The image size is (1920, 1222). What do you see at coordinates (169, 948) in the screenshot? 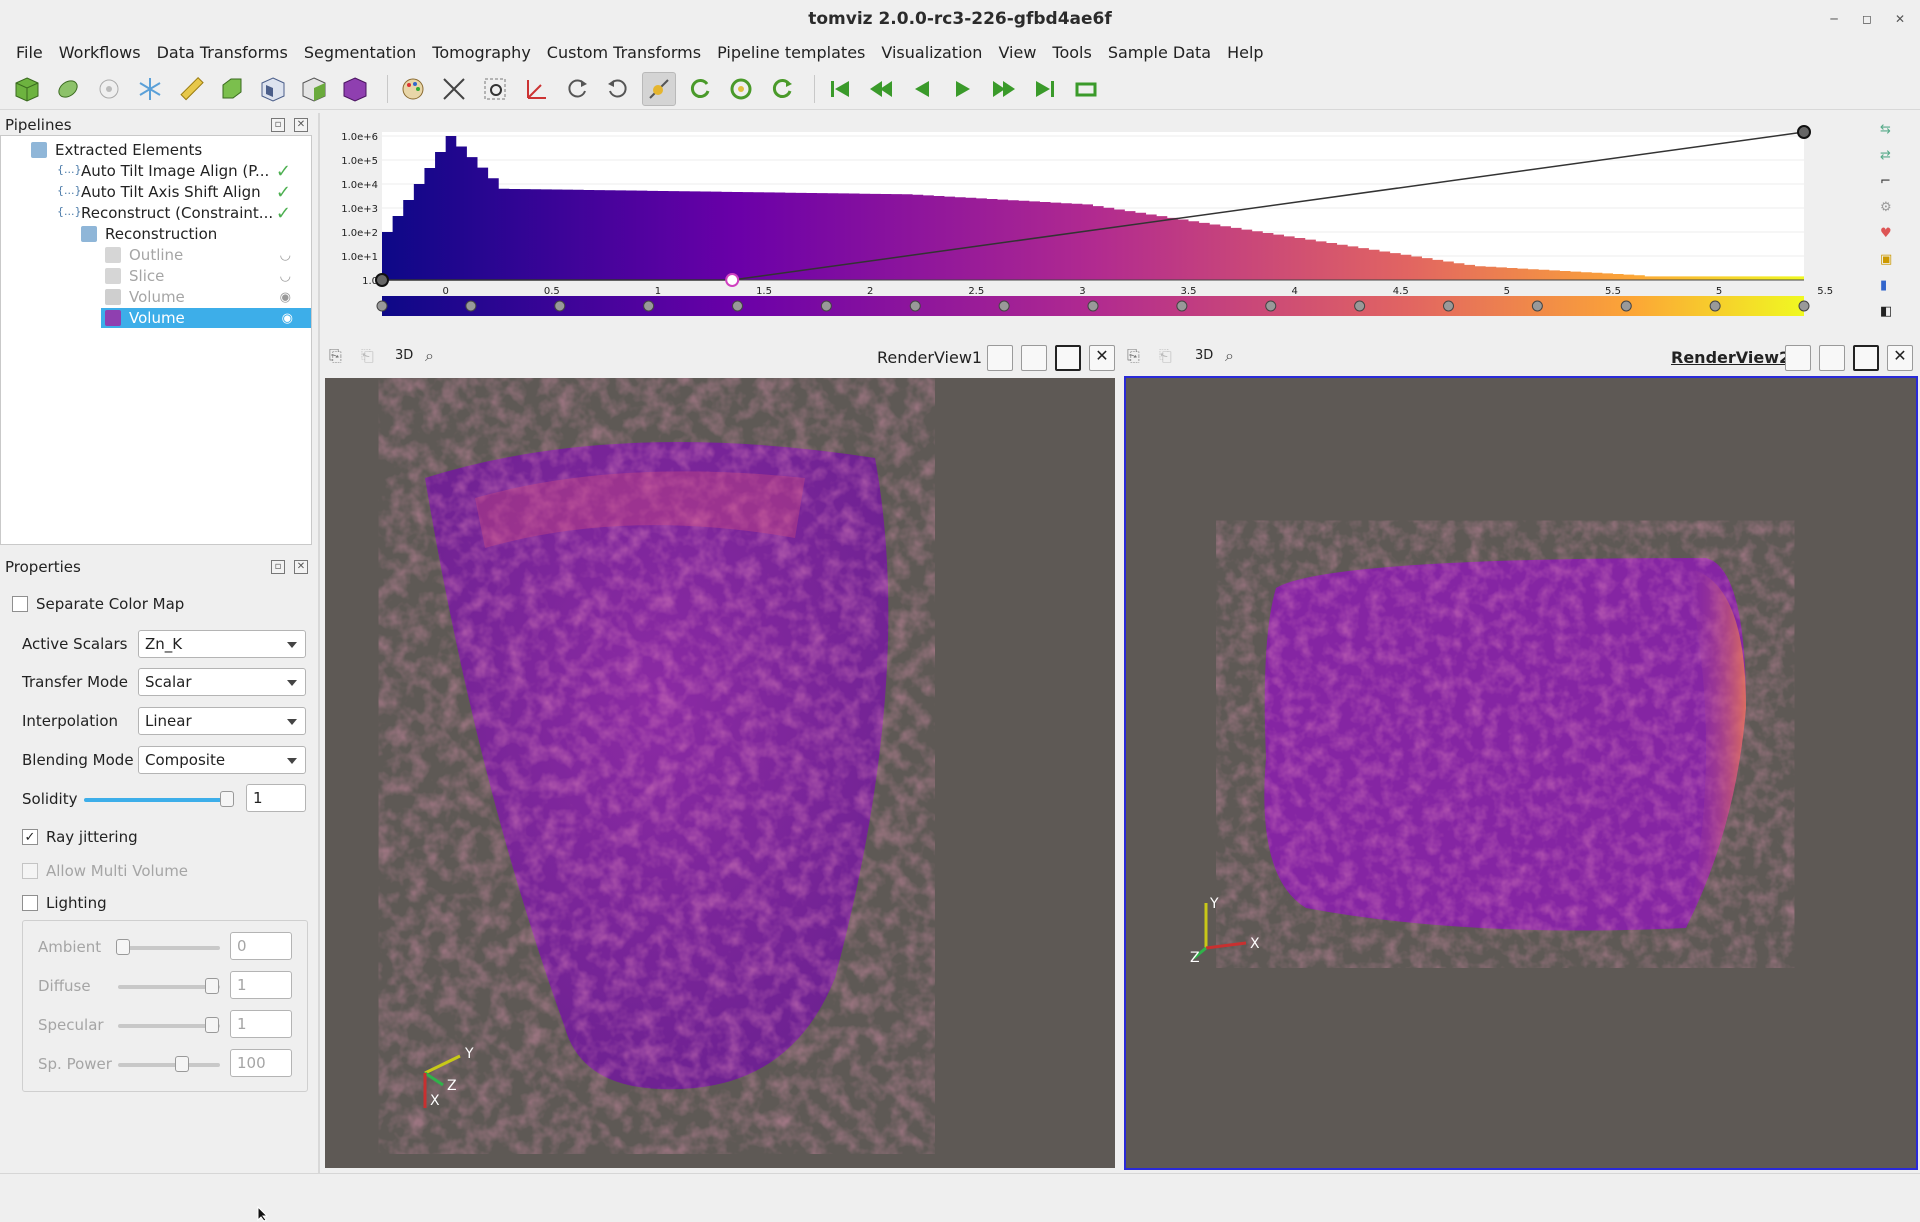
I see `ambient-slider` at bounding box center [169, 948].